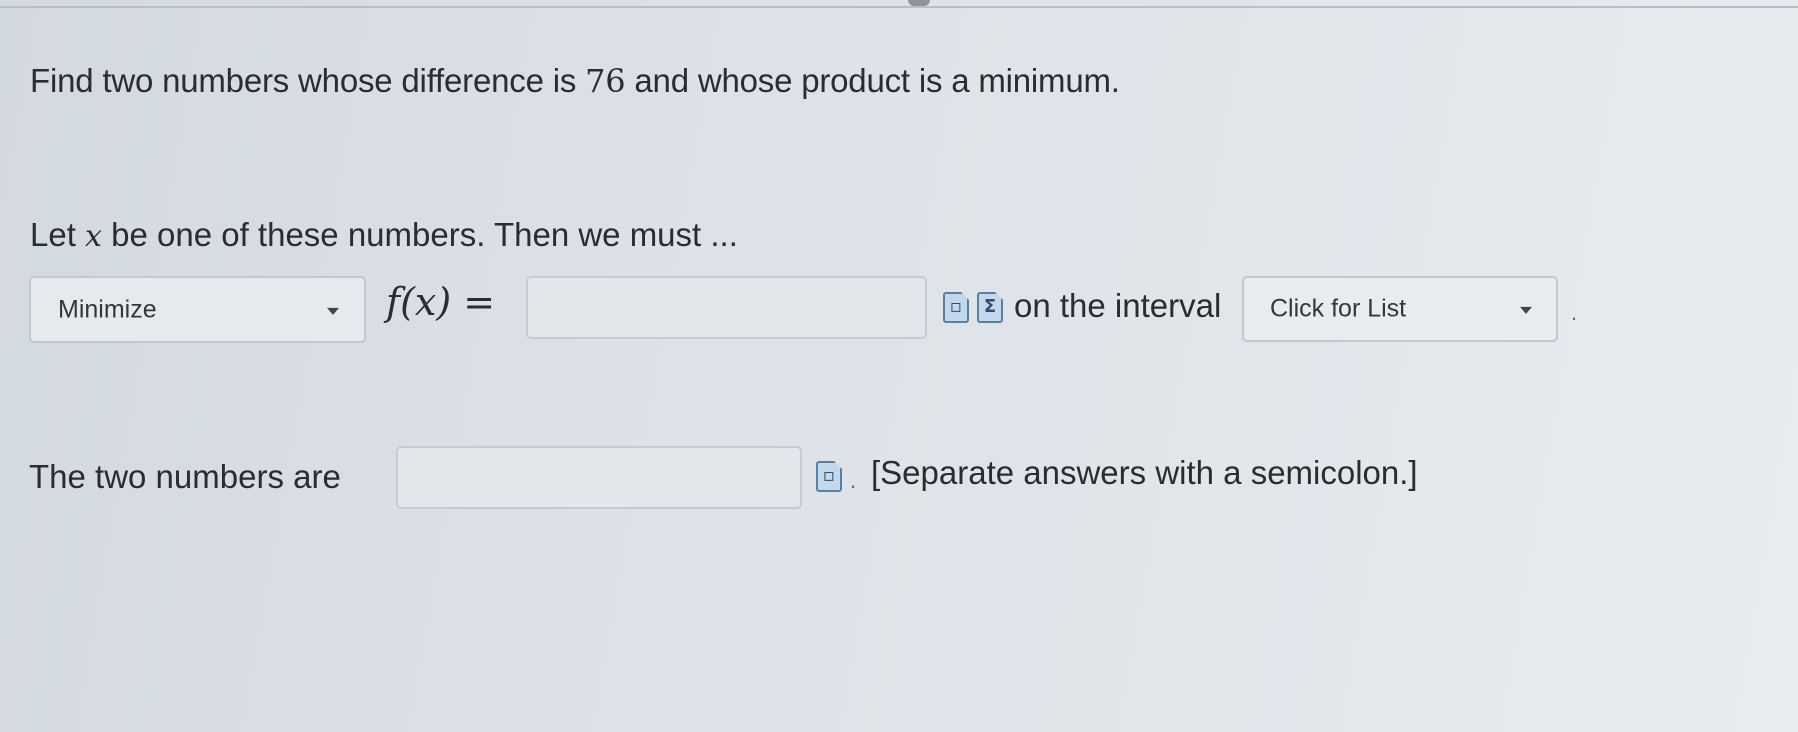 Image resolution: width=1798 pixels, height=732 pixels. I want to click on semicolon-hint: [Separate answers with a semicolon.], so click(1144, 472).